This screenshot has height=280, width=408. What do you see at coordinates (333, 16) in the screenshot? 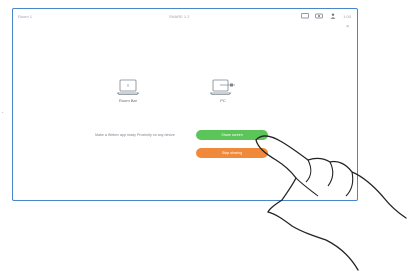
I see `person-icon` at bounding box center [333, 16].